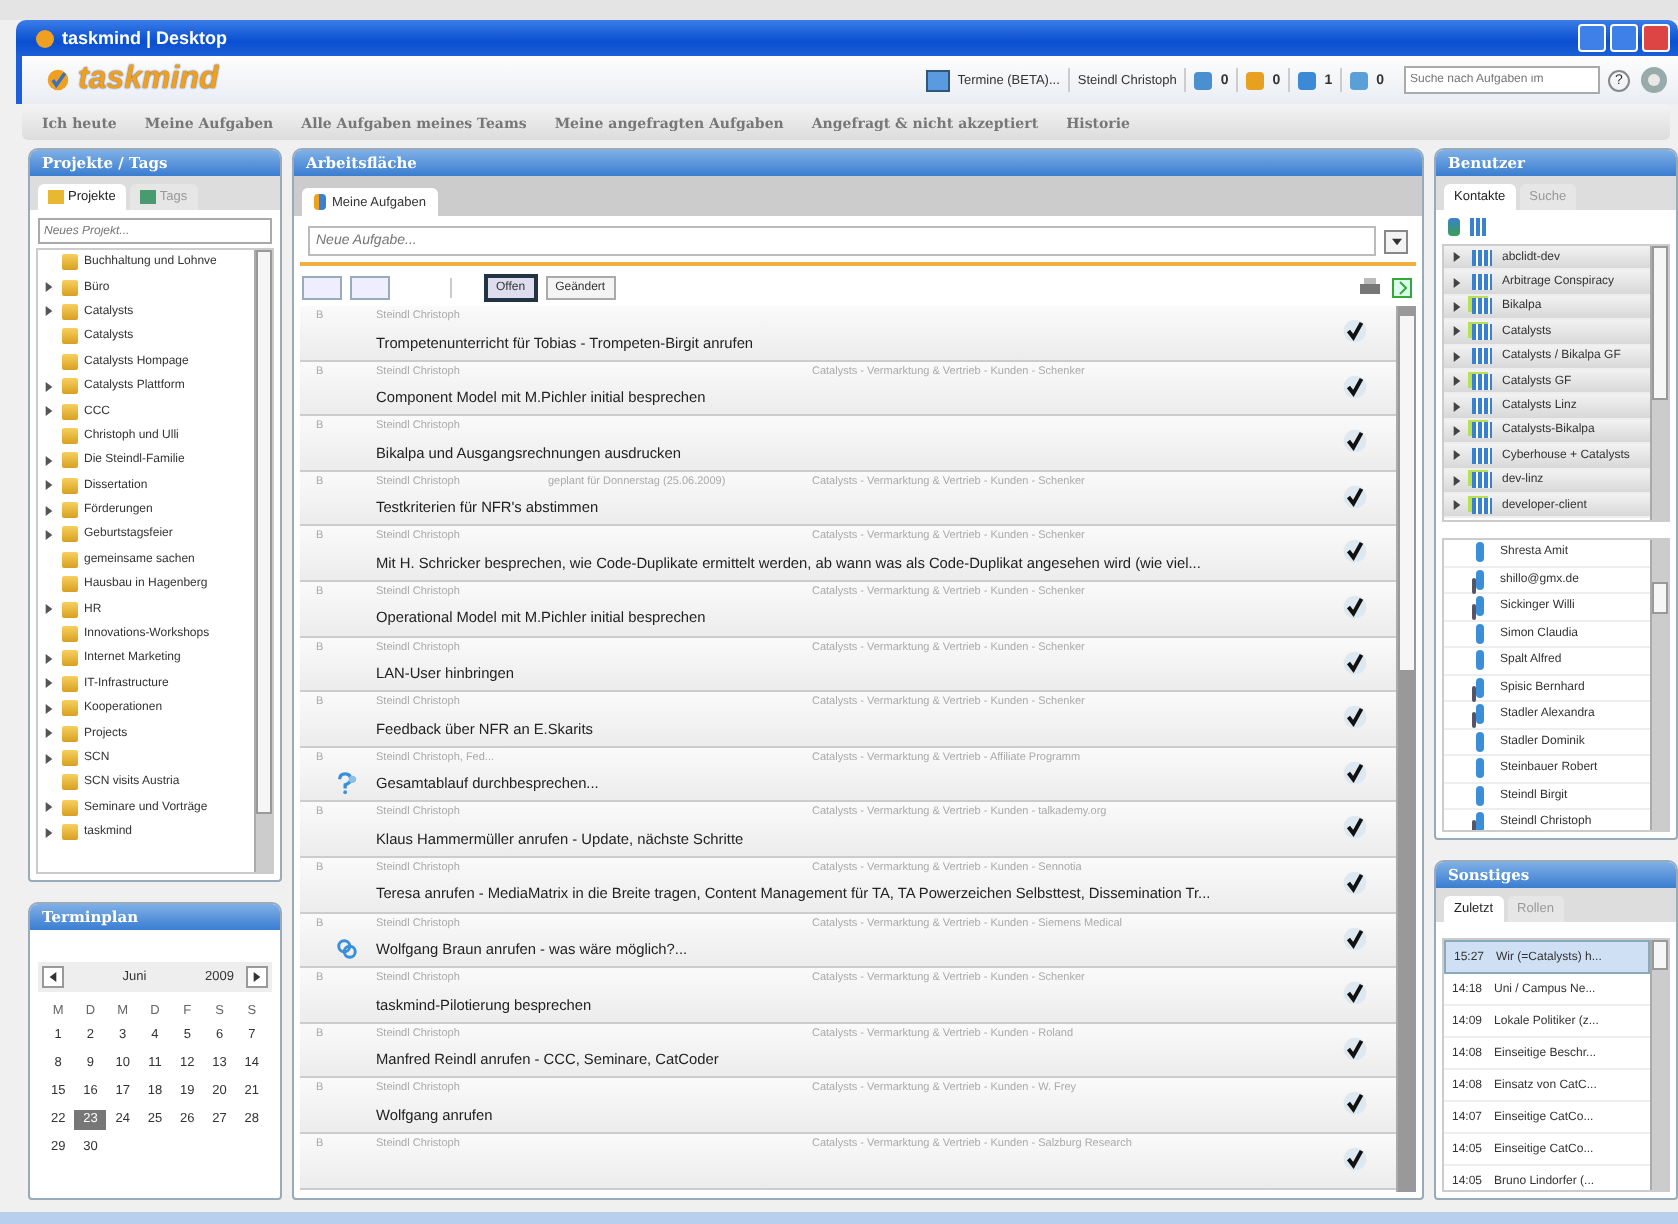 The width and height of the screenshot is (1678, 1224). I want to click on caret-icon, so click(1396, 241).